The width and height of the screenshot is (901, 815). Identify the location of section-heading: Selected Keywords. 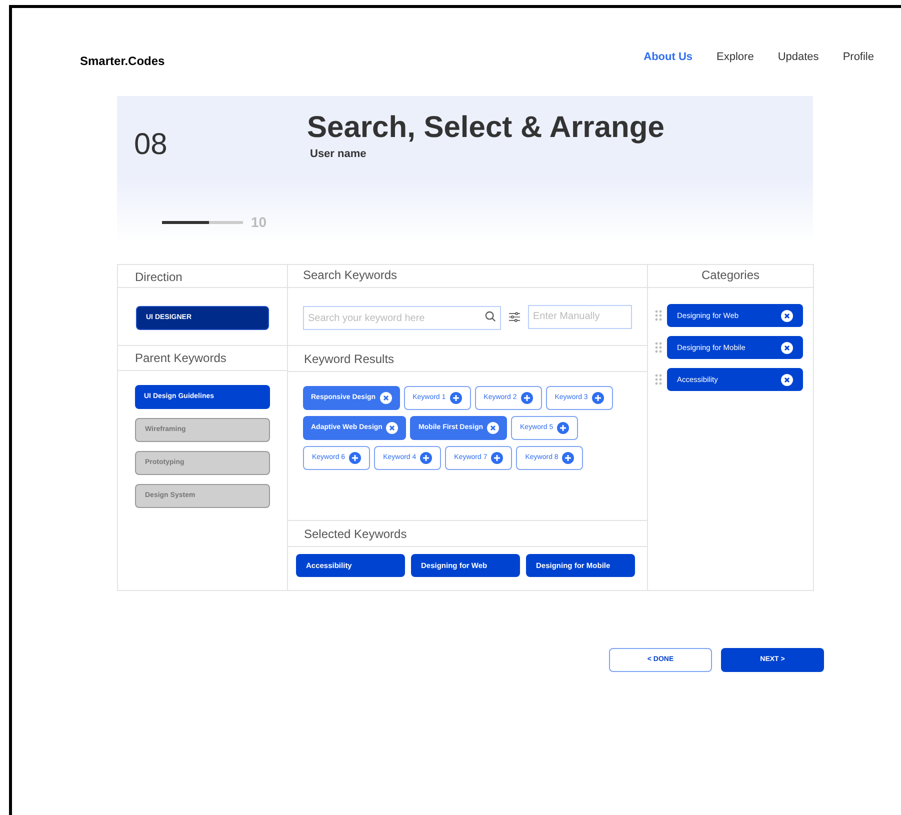
(355, 534).